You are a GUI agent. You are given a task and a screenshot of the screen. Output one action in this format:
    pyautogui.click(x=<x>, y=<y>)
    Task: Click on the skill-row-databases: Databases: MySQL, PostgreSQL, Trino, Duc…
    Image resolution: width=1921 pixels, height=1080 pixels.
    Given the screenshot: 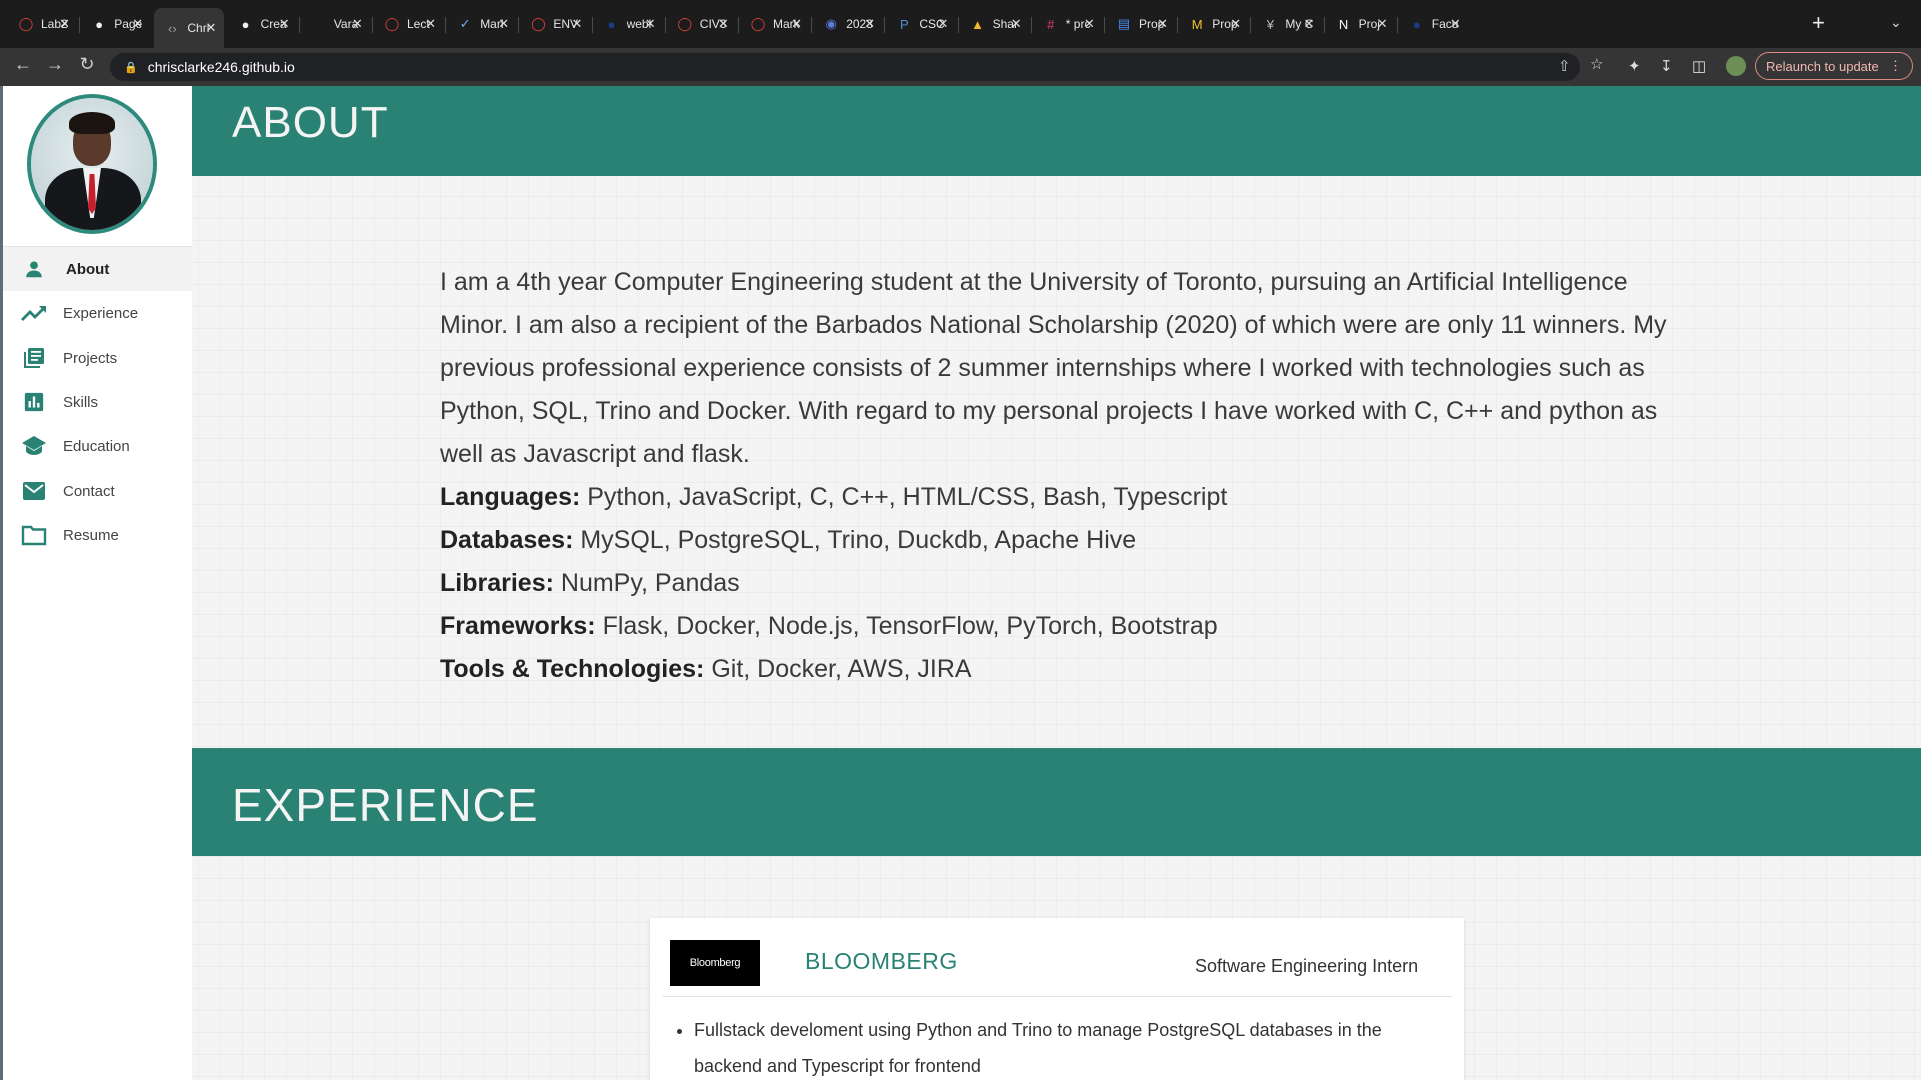 What is the action you would take?
    pyautogui.click(x=1060, y=540)
    